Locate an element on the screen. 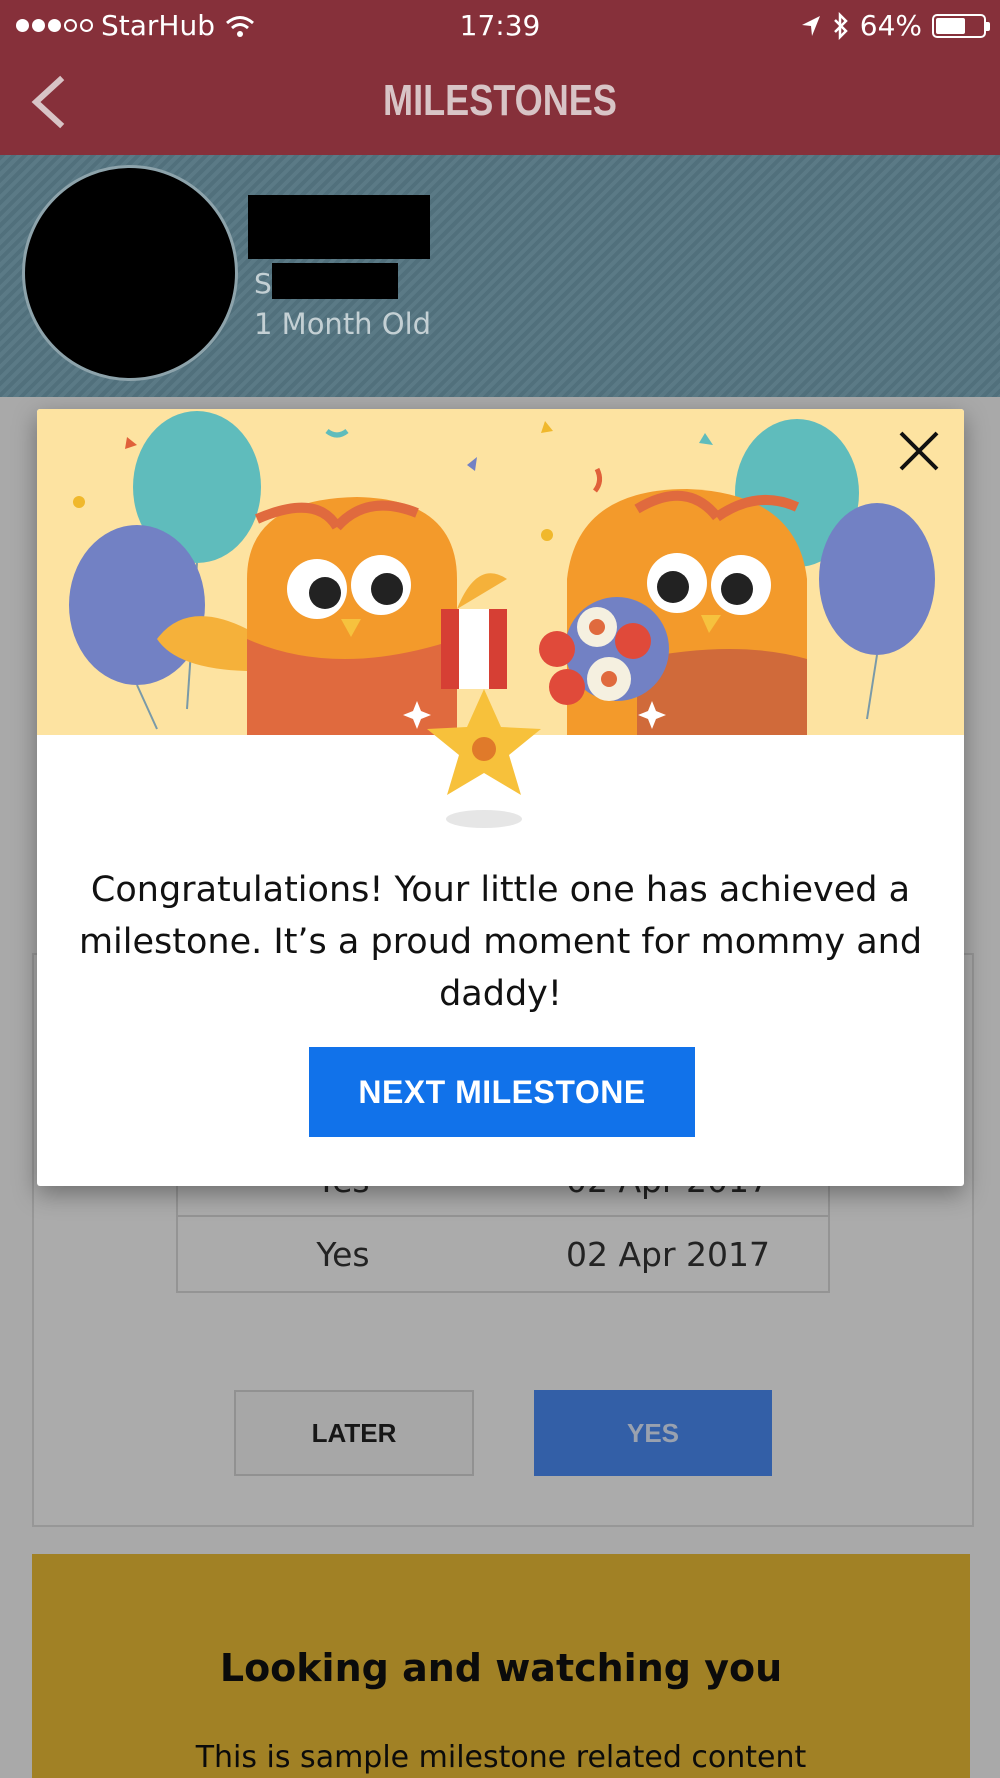 The height and width of the screenshot is (1778, 1000). baby-profile-header: SH 1 Month Old is located at coordinates (500, 276).